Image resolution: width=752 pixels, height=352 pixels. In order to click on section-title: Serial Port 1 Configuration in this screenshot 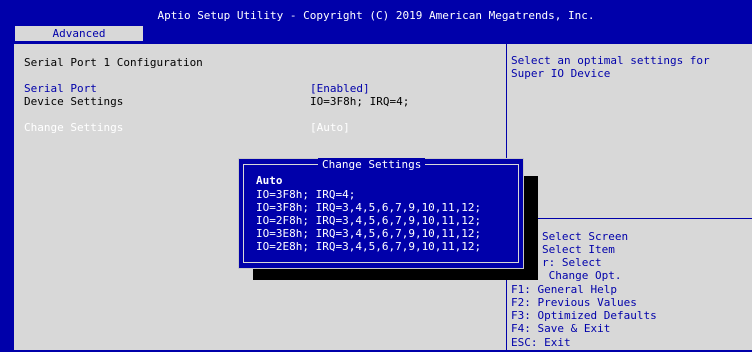, I will do `click(113, 62)`.